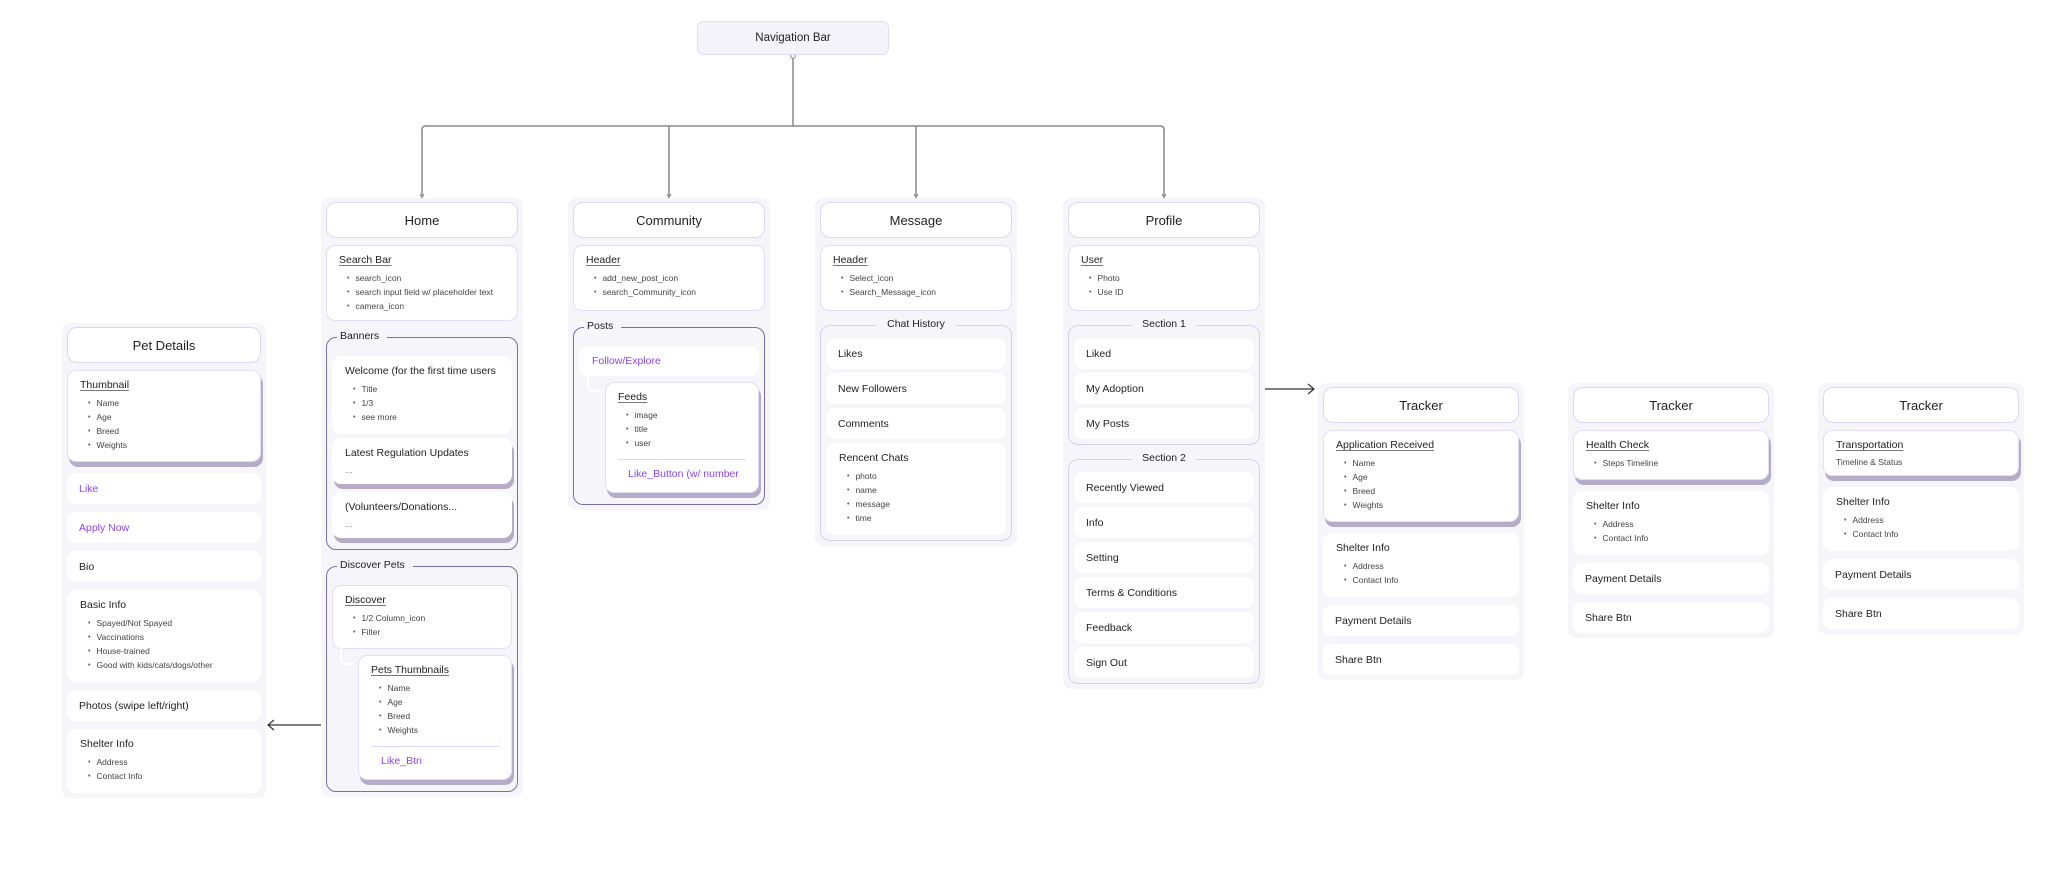 Image resolution: width=2048 pixels, height=871 pixels. I want to click on banners-label: Banners, so click(362, 336).